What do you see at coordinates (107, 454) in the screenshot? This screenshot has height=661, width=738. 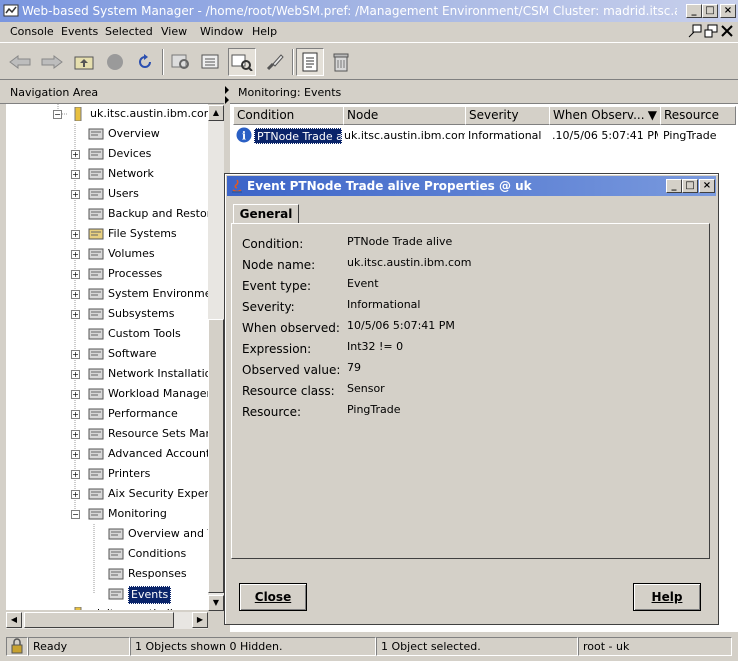 I see `tree-item: + Advanced Accountin` at bounding box center [107, 454].